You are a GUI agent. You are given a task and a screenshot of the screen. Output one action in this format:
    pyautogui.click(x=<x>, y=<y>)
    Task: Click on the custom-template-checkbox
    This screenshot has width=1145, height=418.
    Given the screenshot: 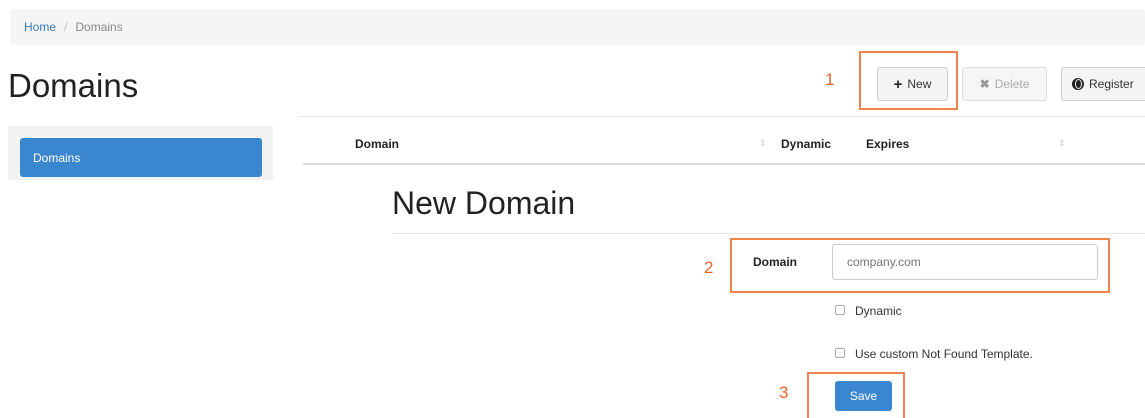 What is the action you would take?
    pyautogui.click(x=840, y=353)
    